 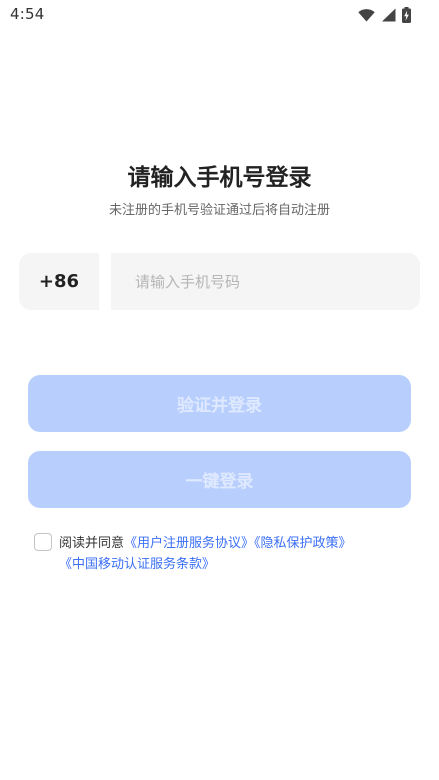 What do you see at coordinates (189, 543) in the screenshot?
I see `user-agreement-link: 《用户注册服务协议》` at bounding box center [189, 543].